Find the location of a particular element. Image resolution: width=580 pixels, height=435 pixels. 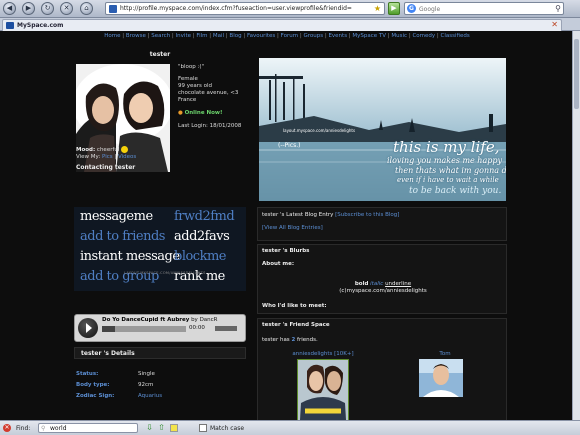

nav-link-classifieds: Classifieds is located at coordinates (455, 36).